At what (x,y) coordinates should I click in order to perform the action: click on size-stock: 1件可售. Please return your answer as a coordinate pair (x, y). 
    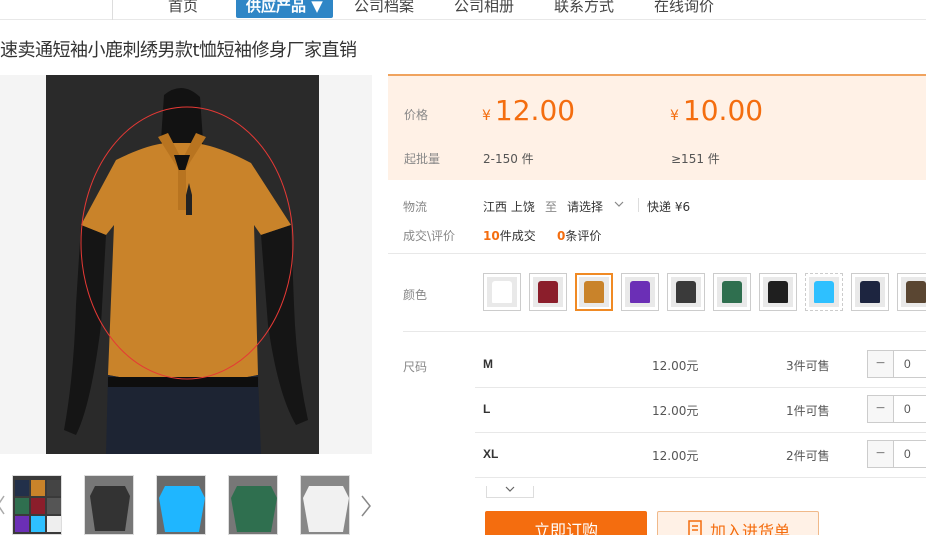
    Looking at the image, I should click on (808, 411).